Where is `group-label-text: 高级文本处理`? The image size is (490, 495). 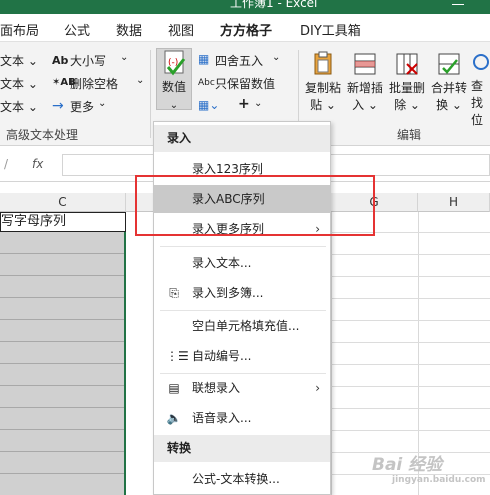 group-label-text: 高级文本处理 is located at coordinates (42, 135).